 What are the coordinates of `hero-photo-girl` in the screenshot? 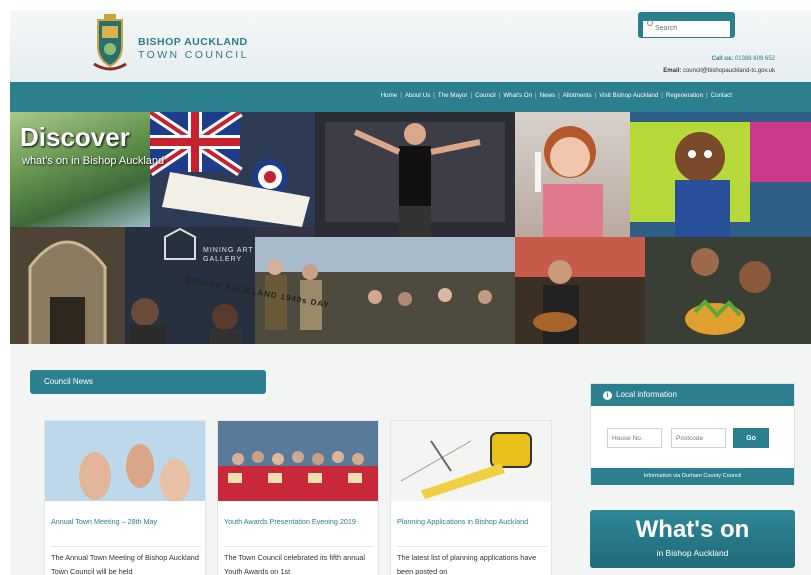 It's located at (572, 174).